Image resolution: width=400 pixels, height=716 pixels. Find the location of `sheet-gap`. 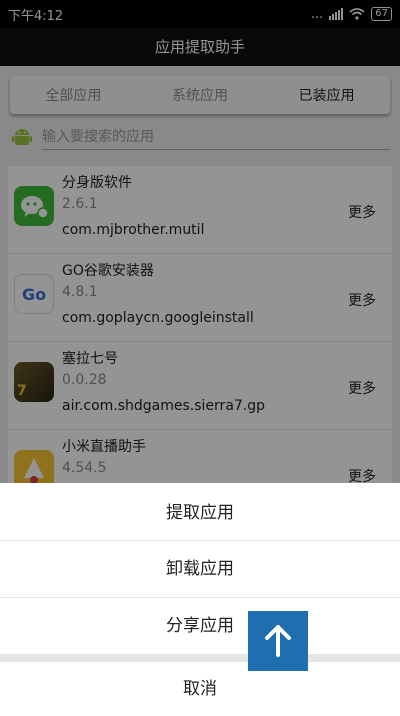

sheet-gap is located at coordinates (200, 658).